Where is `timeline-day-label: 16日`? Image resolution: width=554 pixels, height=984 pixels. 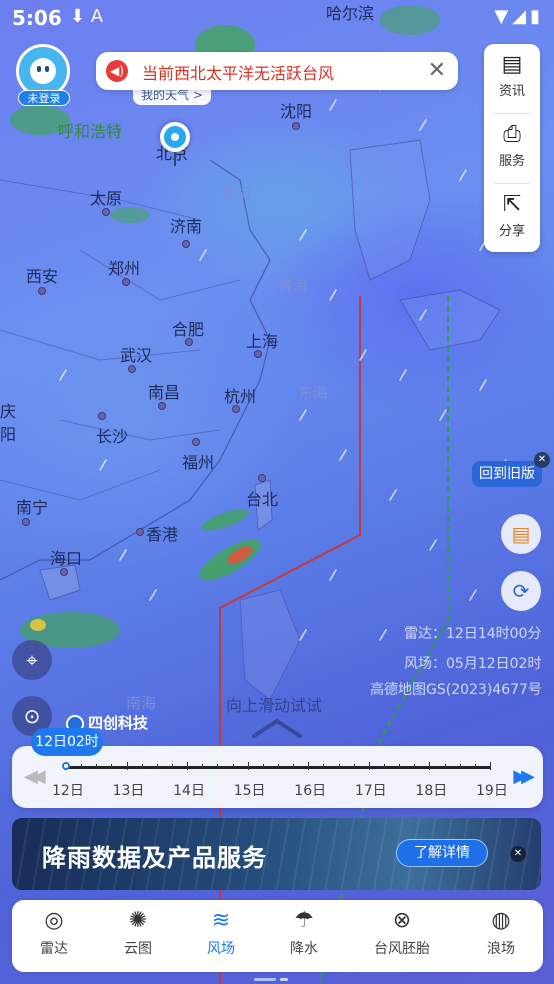
timeline-day-label: 16日 is located at coordinates (310, 790).